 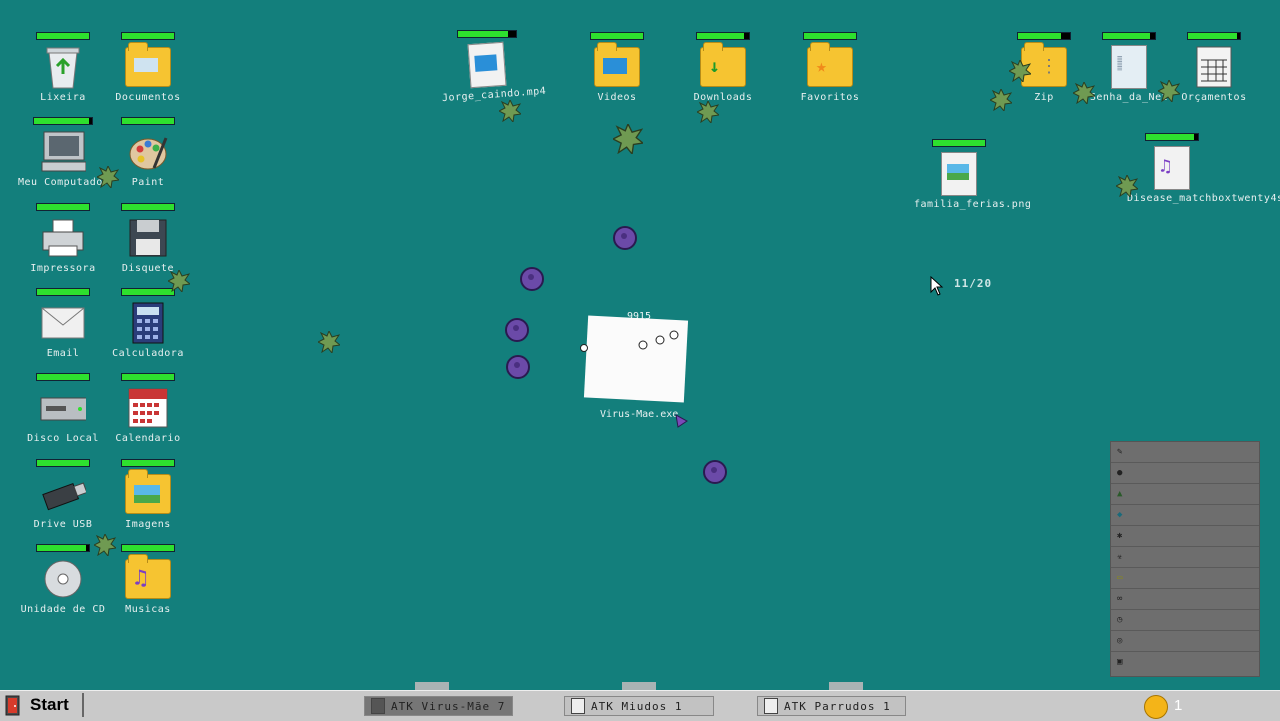 What do you see at coordinates (1185, 641) in the screenshot?
I see `upgrade-slot: ◎` at bounding box center [1185, 641].